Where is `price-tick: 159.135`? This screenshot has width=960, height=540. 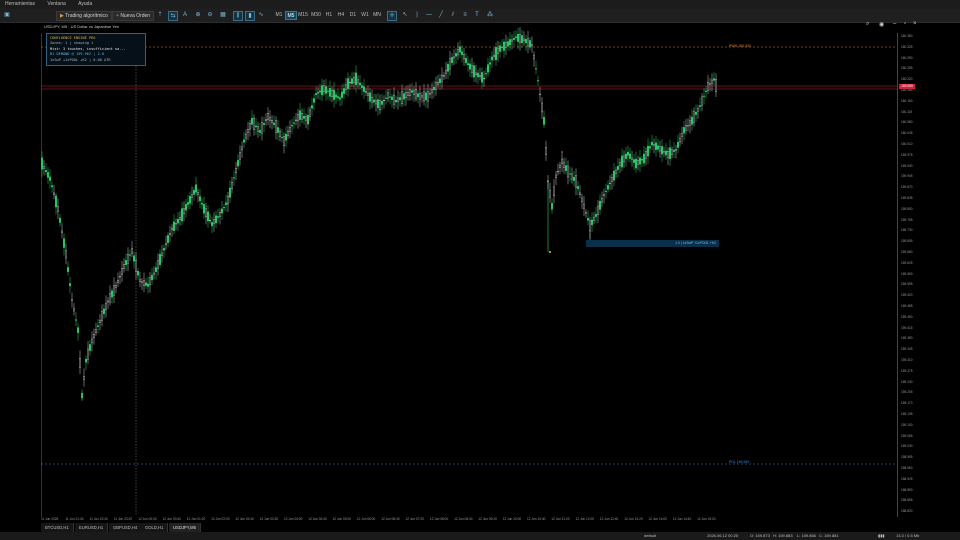 price-tick: 159.135 is located at coordinates (907, 414).